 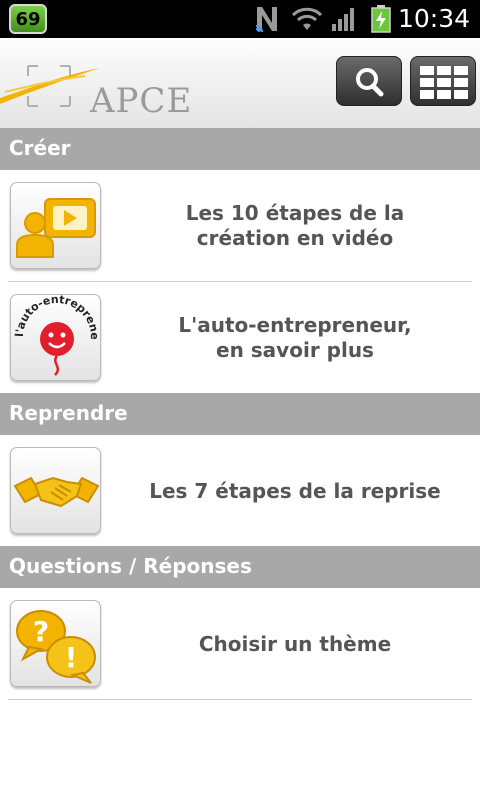 I want to click on n-signal-icon, so click(x=266, y=20).